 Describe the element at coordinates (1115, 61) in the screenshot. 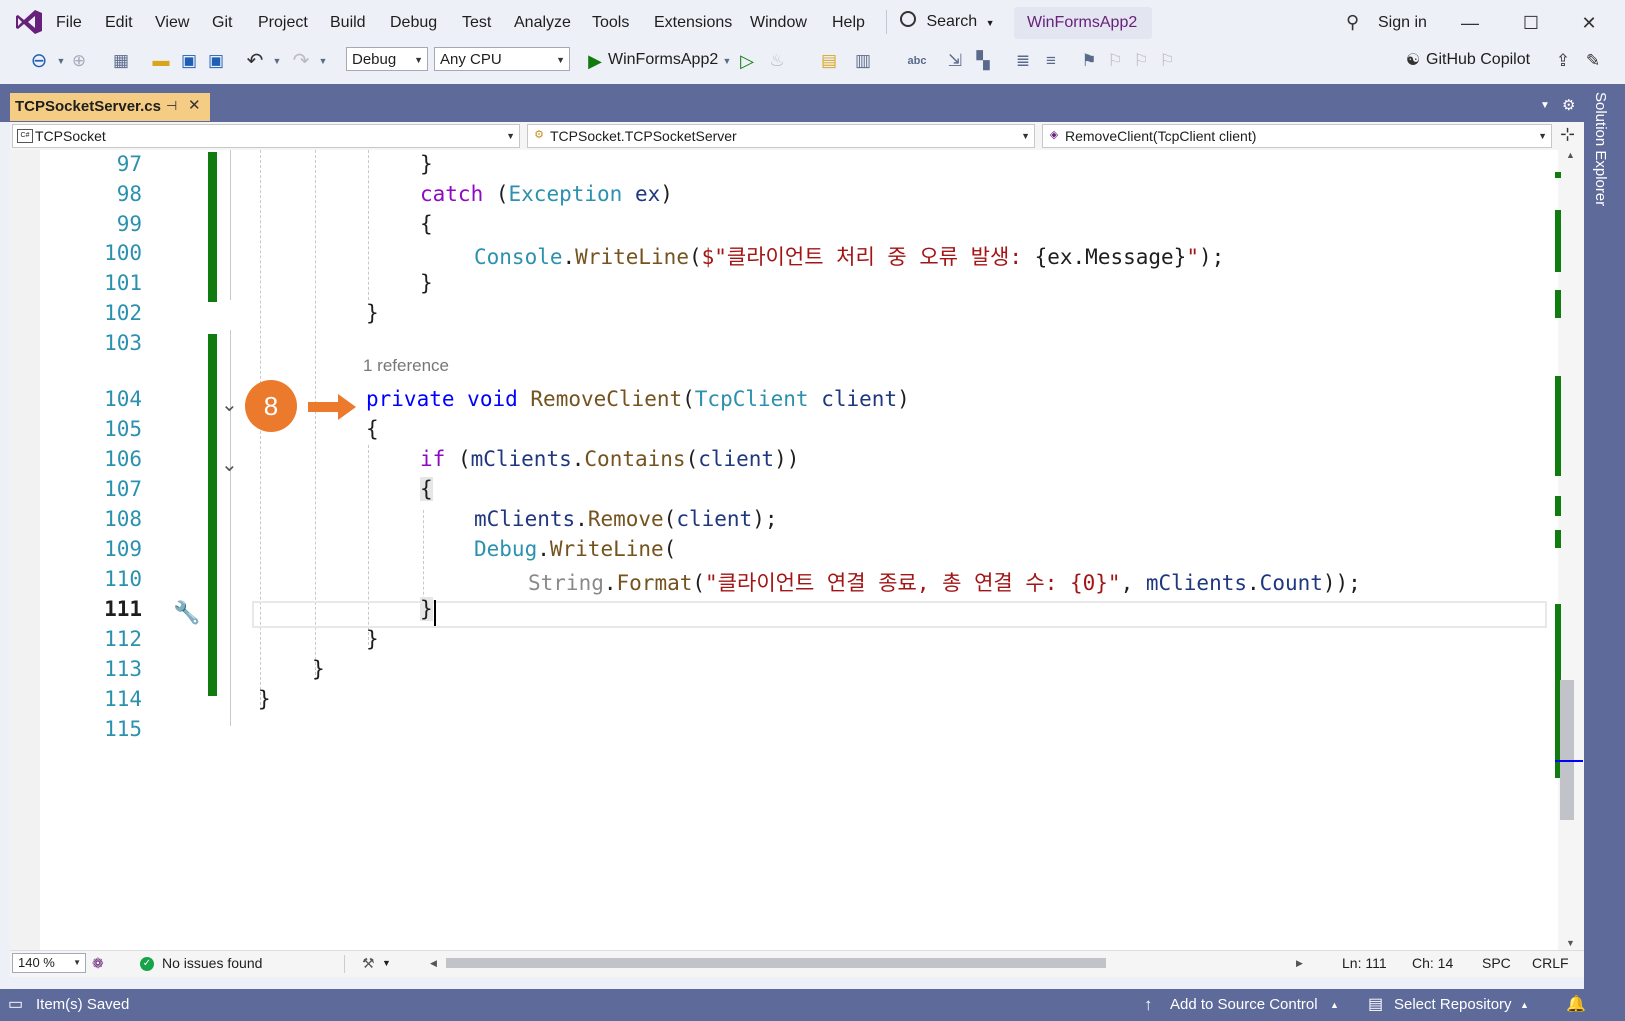

I see `prev-bookmark-icon: ⚐` at that location.